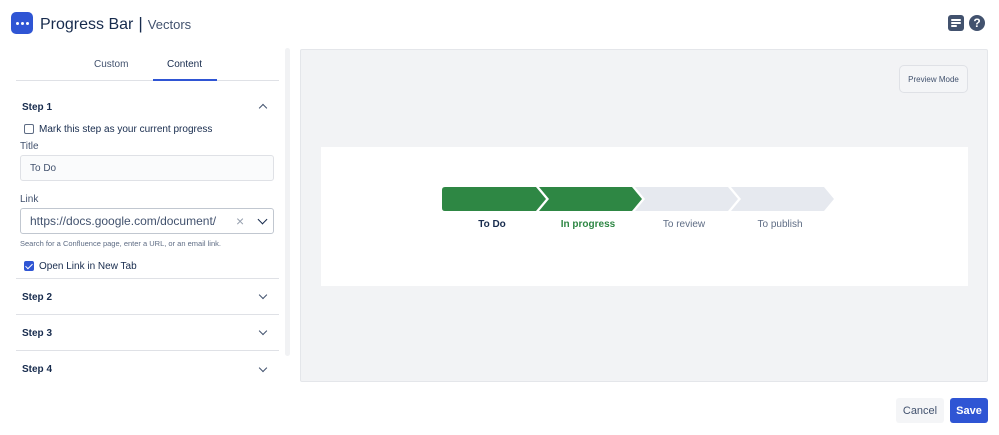 The height and width of the screenshot is (435, 999). I want to click on title-label: Title, so click(29, 146).